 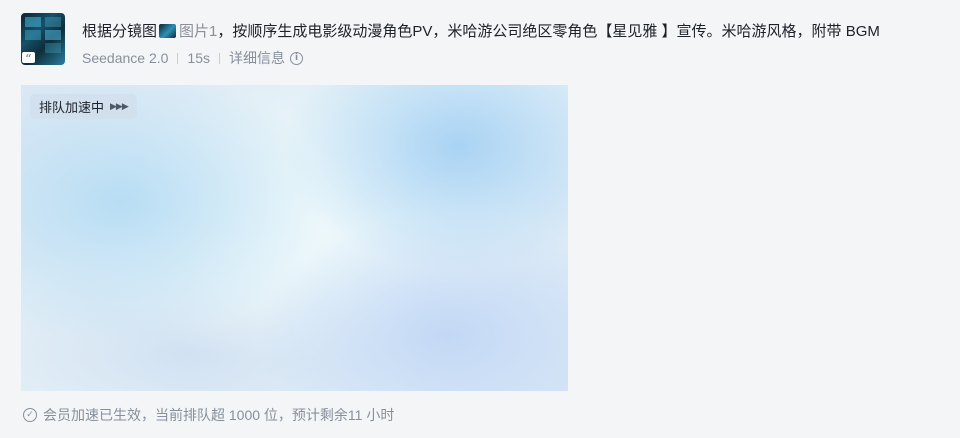 I want to click on queue-badge-label: 排队加速中, so click(x=72, y=107).